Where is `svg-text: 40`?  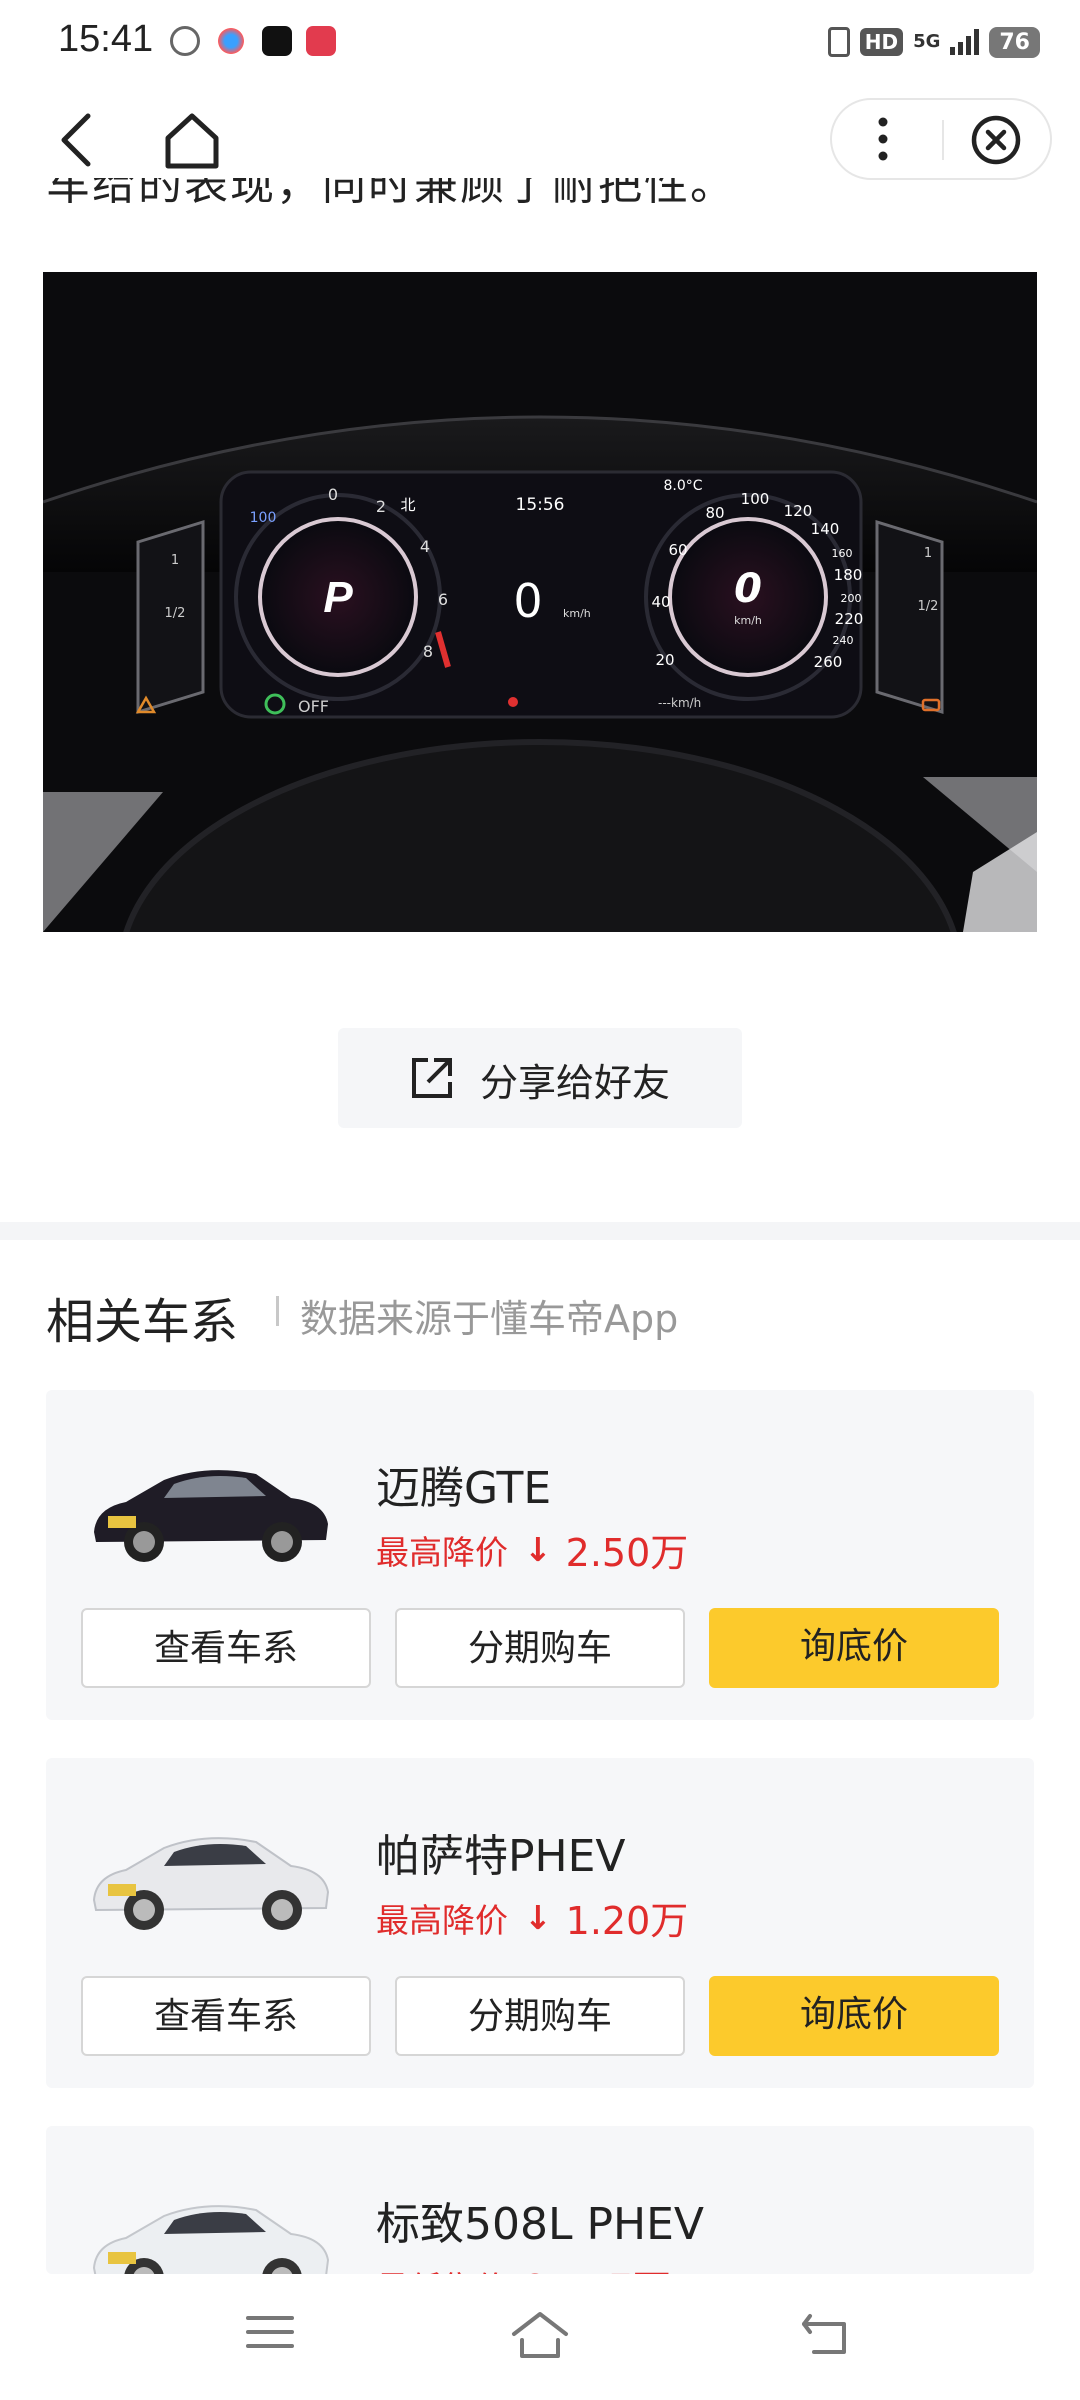 svg-text: 40 is located at coordinates (660, 602).